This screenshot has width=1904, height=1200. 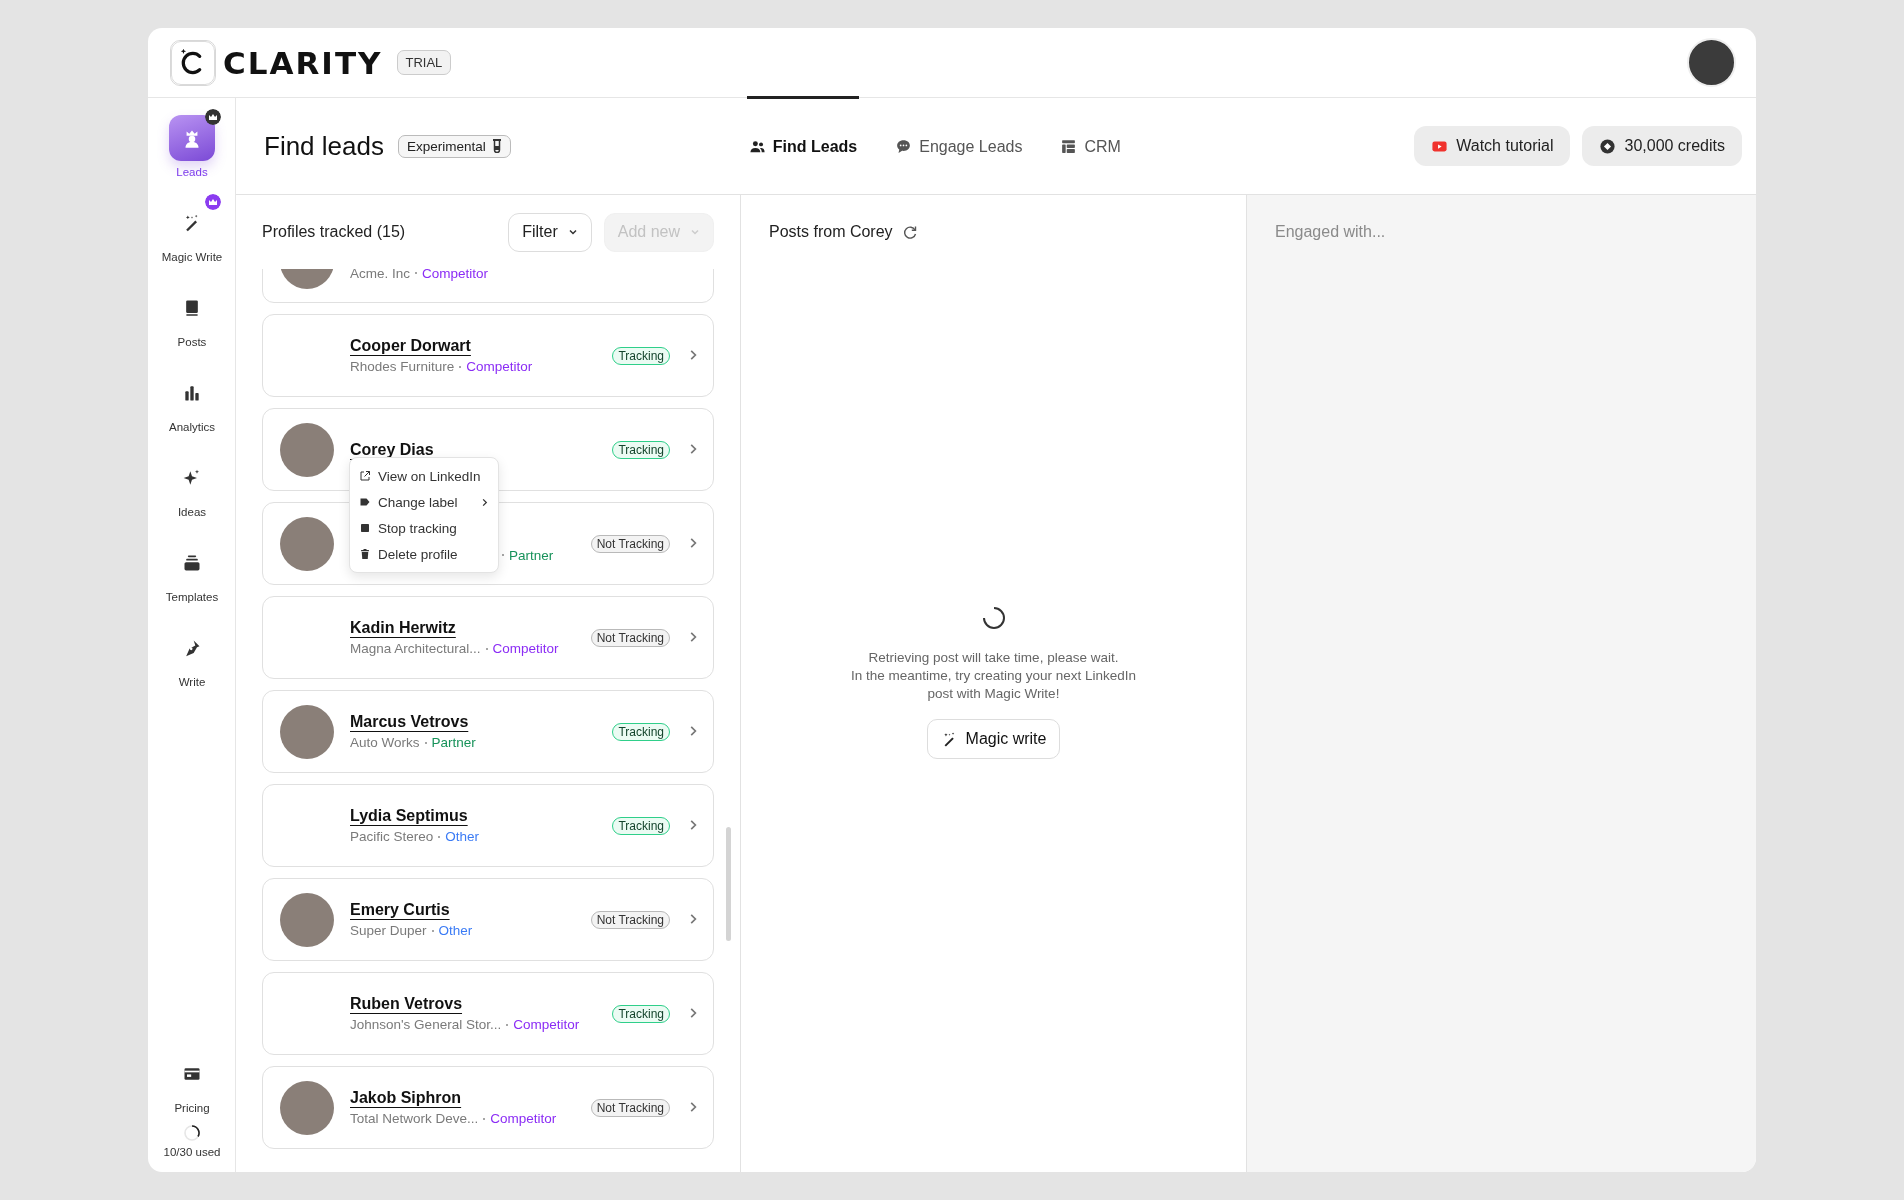 I want to click on profile-card: Marcus Vetrovs Auto Works Partner Tracking, so click(x=488, y=731).